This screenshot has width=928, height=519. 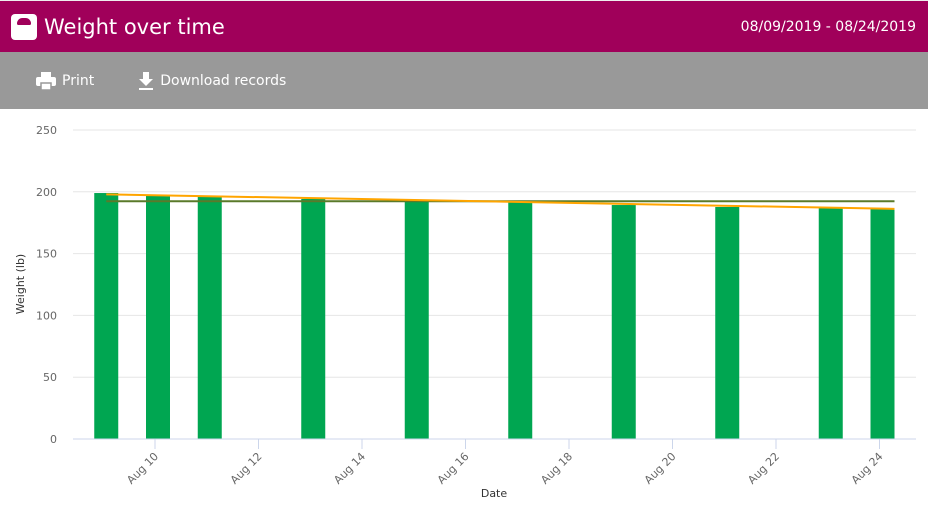 What do you see at coordinates (453, 468) in the screenshot?
I see `x-tick-label: Aug 16` at bounding box center [453, 468].